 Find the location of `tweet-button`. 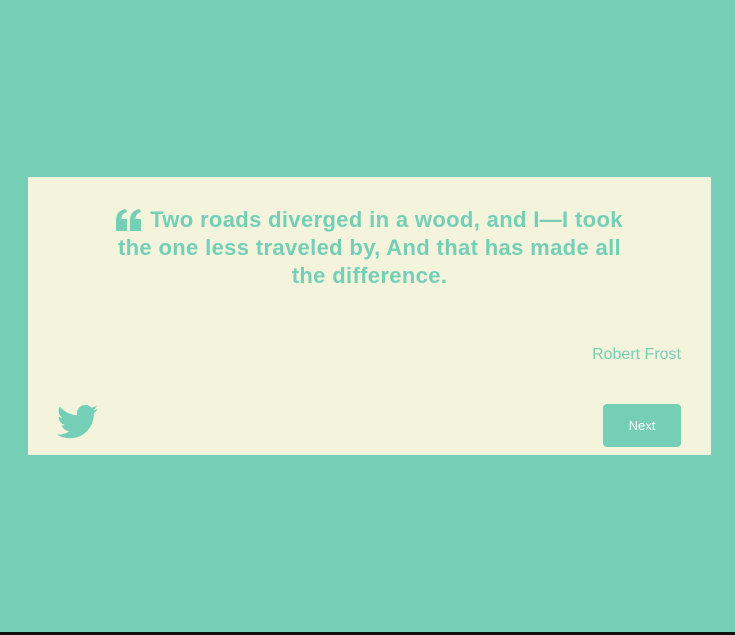

tweet-button is located at coordinates (77, 422).